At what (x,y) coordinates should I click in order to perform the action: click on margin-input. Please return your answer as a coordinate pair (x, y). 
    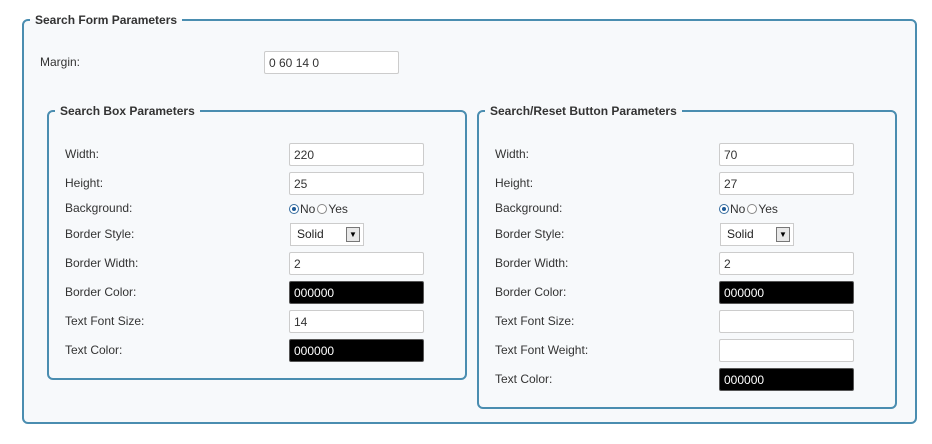
    Looking at the image, I should click on (331, 62).